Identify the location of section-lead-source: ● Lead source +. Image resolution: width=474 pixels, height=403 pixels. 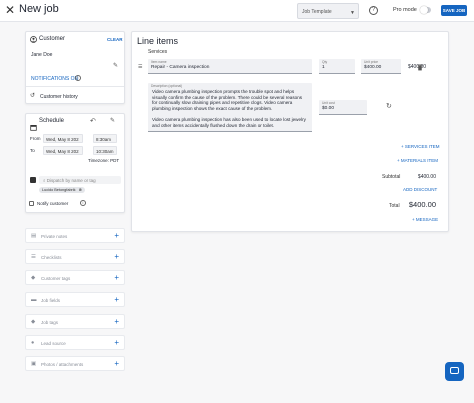
(75, 342).